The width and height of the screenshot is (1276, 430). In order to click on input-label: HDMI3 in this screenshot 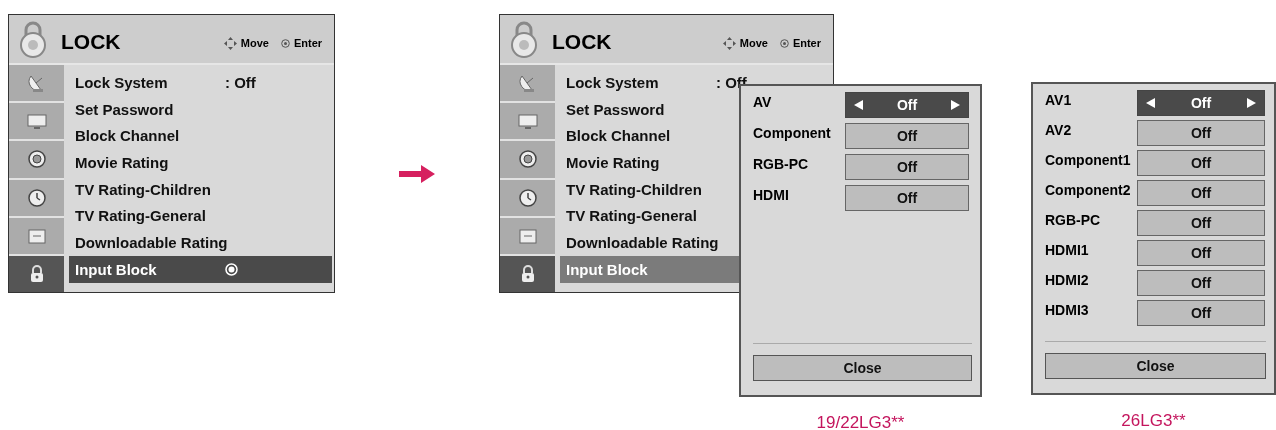, I will do `click(1067, 309)`.